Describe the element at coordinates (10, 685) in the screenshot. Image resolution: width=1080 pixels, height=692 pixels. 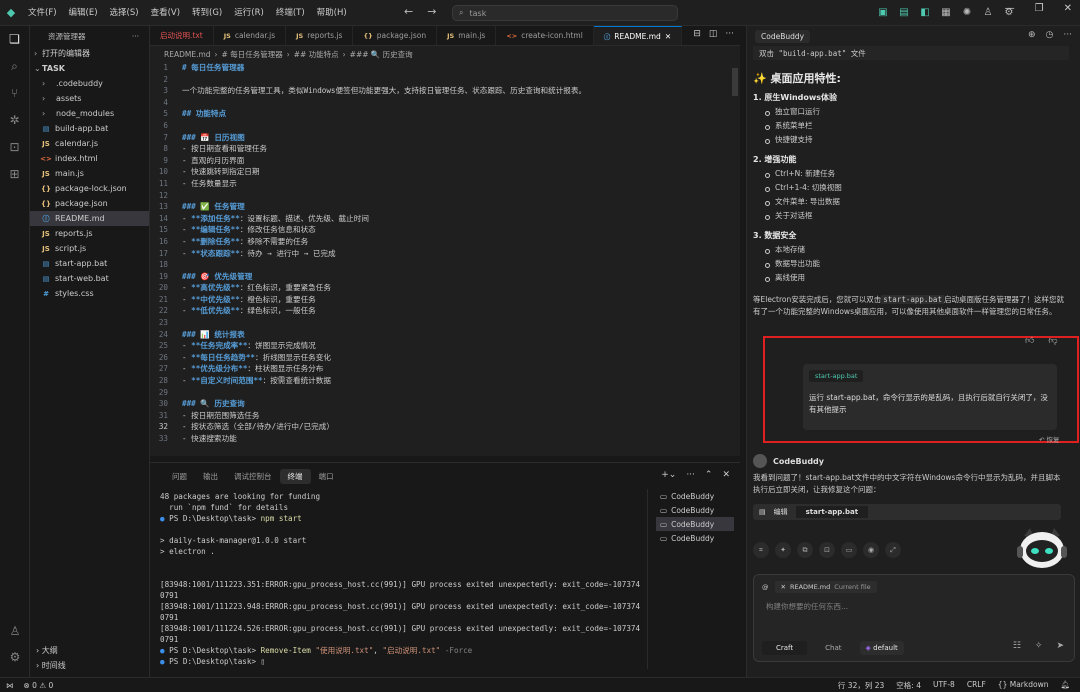
I see `remote-icon: ⋈` at that location.